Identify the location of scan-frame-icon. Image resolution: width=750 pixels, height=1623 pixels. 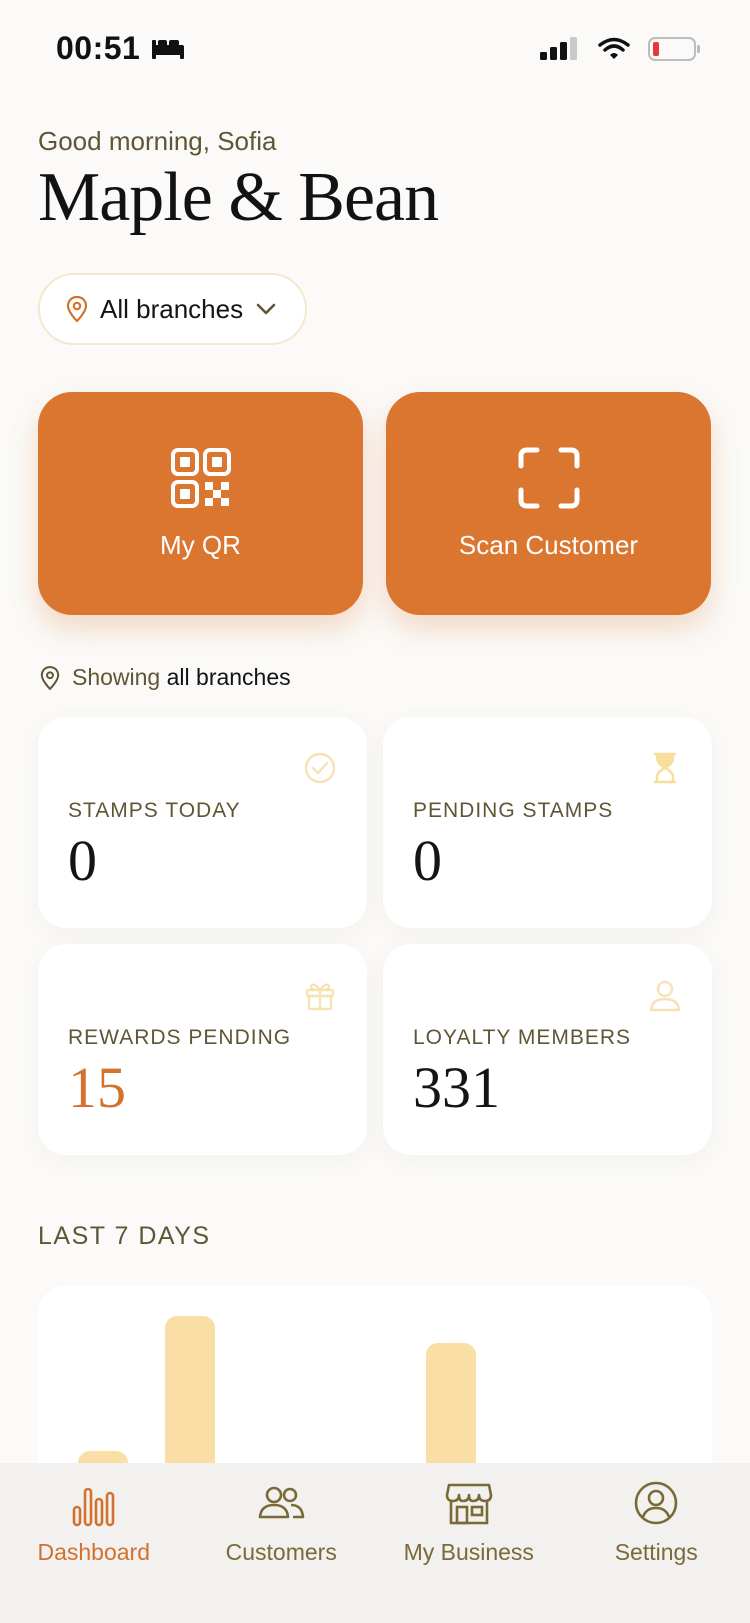
(548, 478).